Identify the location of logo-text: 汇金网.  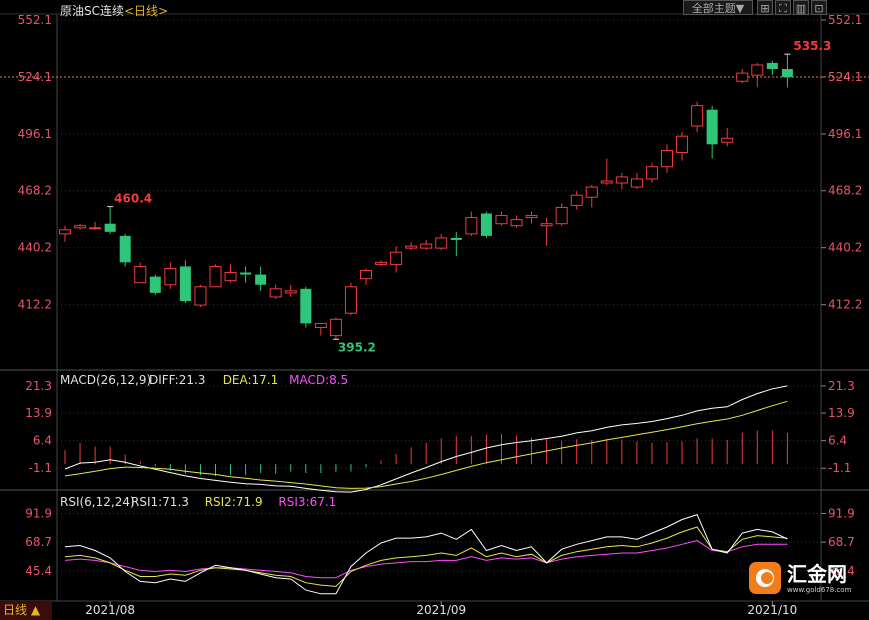
(817, 574).